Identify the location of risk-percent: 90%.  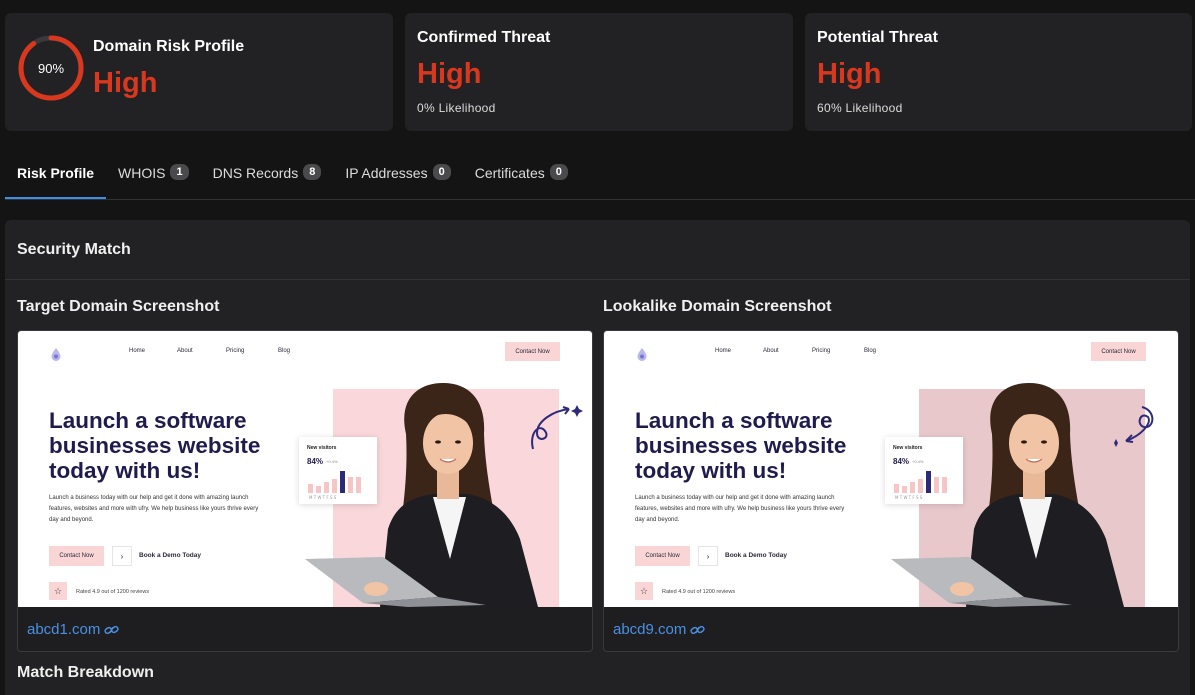
(51, 68).